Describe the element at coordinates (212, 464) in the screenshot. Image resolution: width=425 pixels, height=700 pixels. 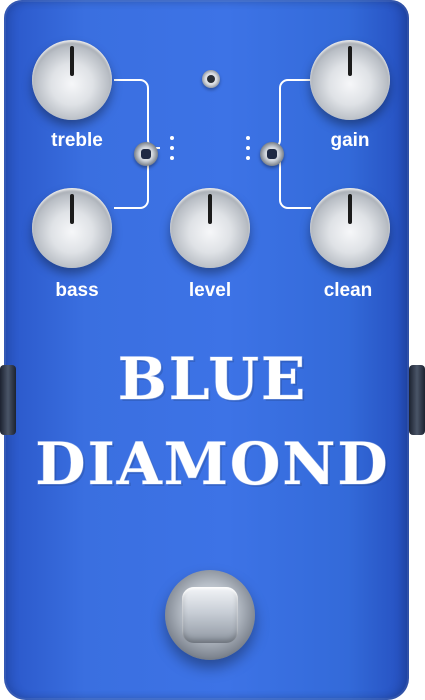
I see `pedal-title-line-2: DIAMOND` at that location.